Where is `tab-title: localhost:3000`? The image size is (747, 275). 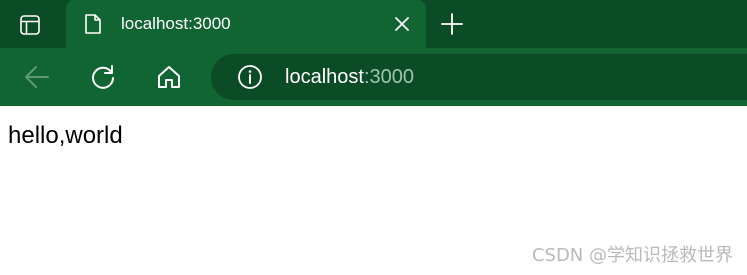 tab-title: localhost:3000 is located at coordinates (176, 23).